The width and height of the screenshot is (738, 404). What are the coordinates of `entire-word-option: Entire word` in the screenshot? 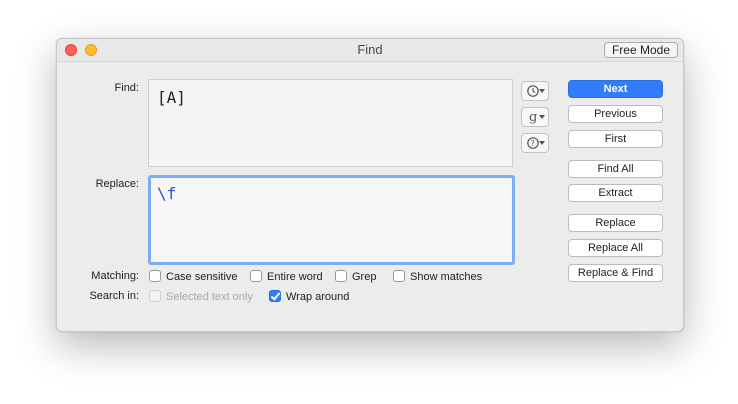 It's located at (286, 277).